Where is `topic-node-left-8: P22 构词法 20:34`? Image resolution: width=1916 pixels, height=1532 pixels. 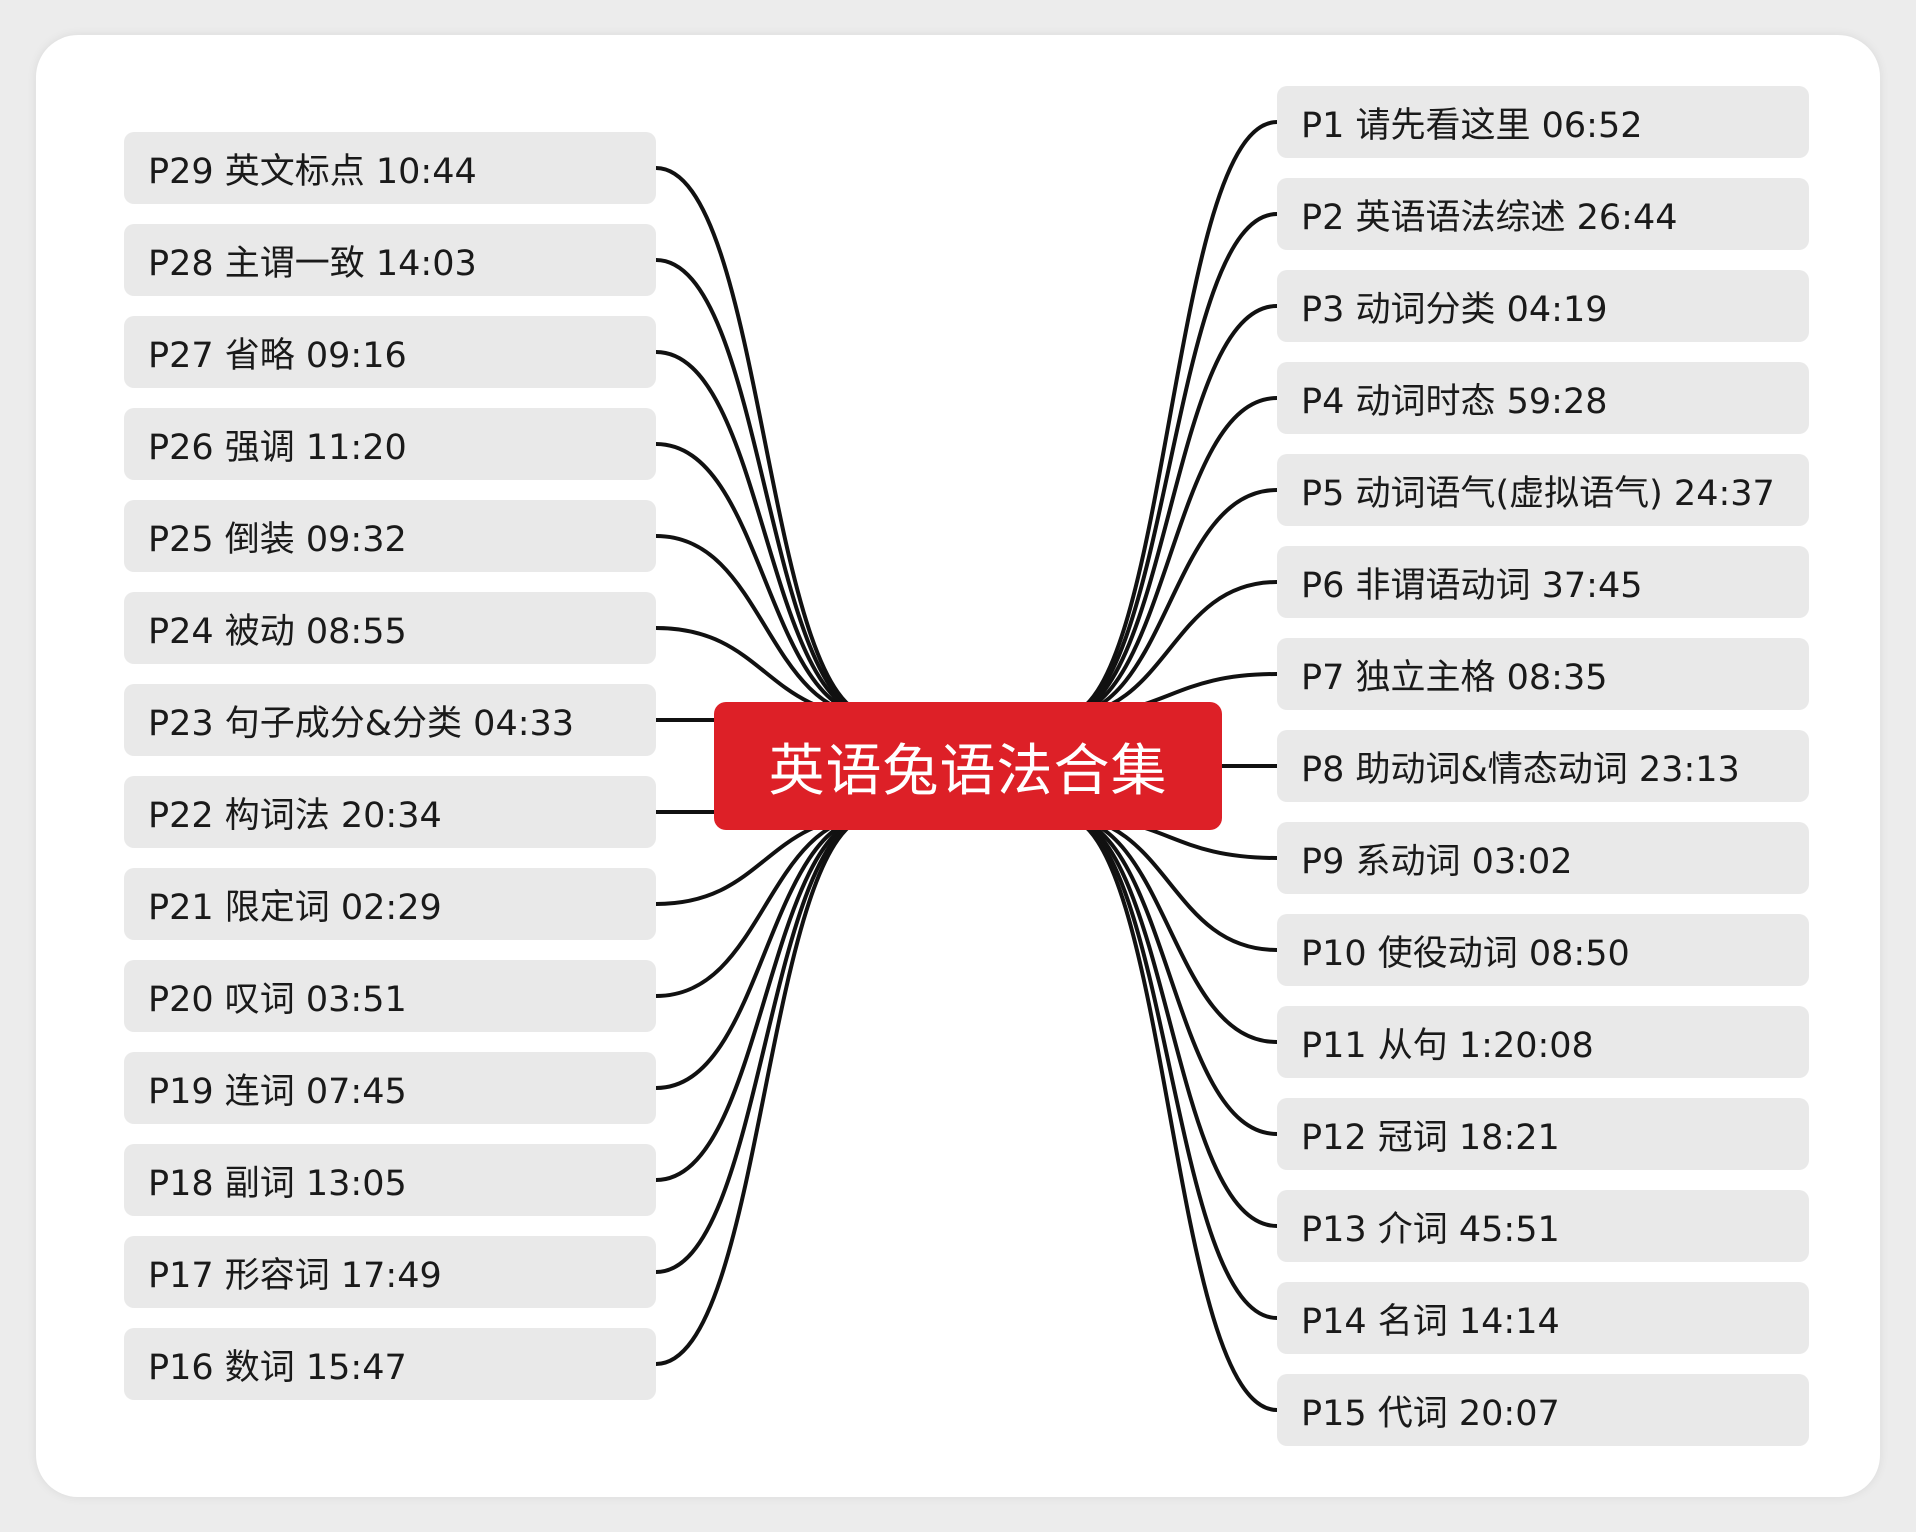
topic-node-left-8: P22 构词法 20:34 is located at coordinates (390, 812).